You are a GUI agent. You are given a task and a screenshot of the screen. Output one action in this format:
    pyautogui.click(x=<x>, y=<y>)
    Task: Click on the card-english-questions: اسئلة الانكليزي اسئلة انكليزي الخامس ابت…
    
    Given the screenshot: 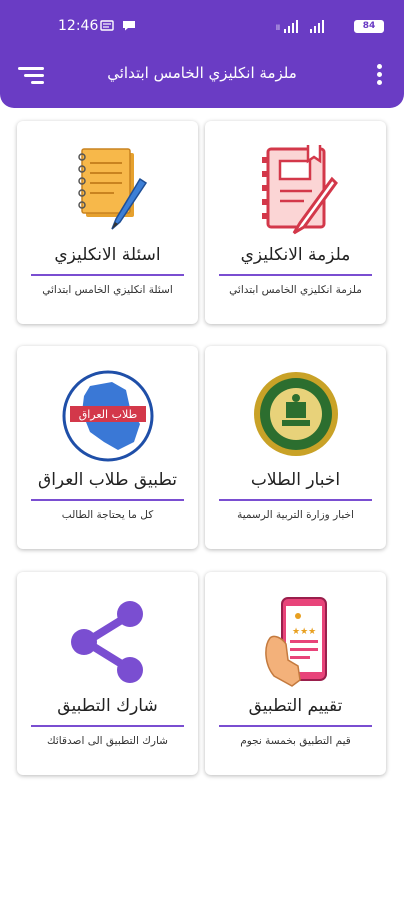 What is the action you would take?
    pyautogui.click(x=107, y=222)
    